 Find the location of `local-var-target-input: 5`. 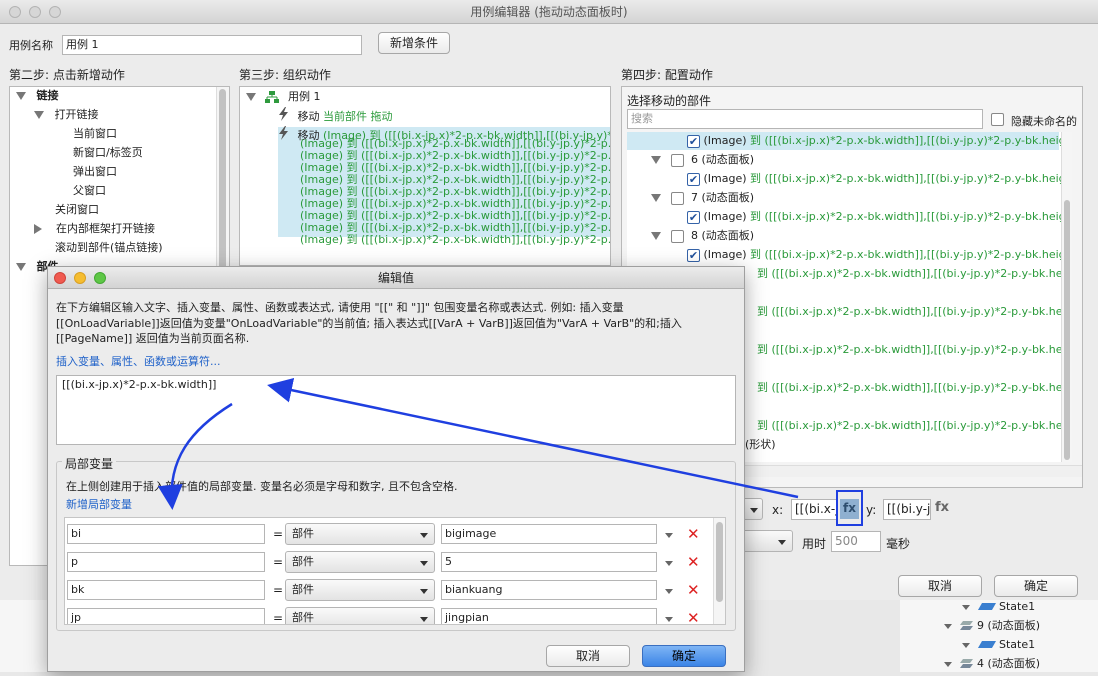

local-var-target-input: 5 is located at coordinates (549, 562).